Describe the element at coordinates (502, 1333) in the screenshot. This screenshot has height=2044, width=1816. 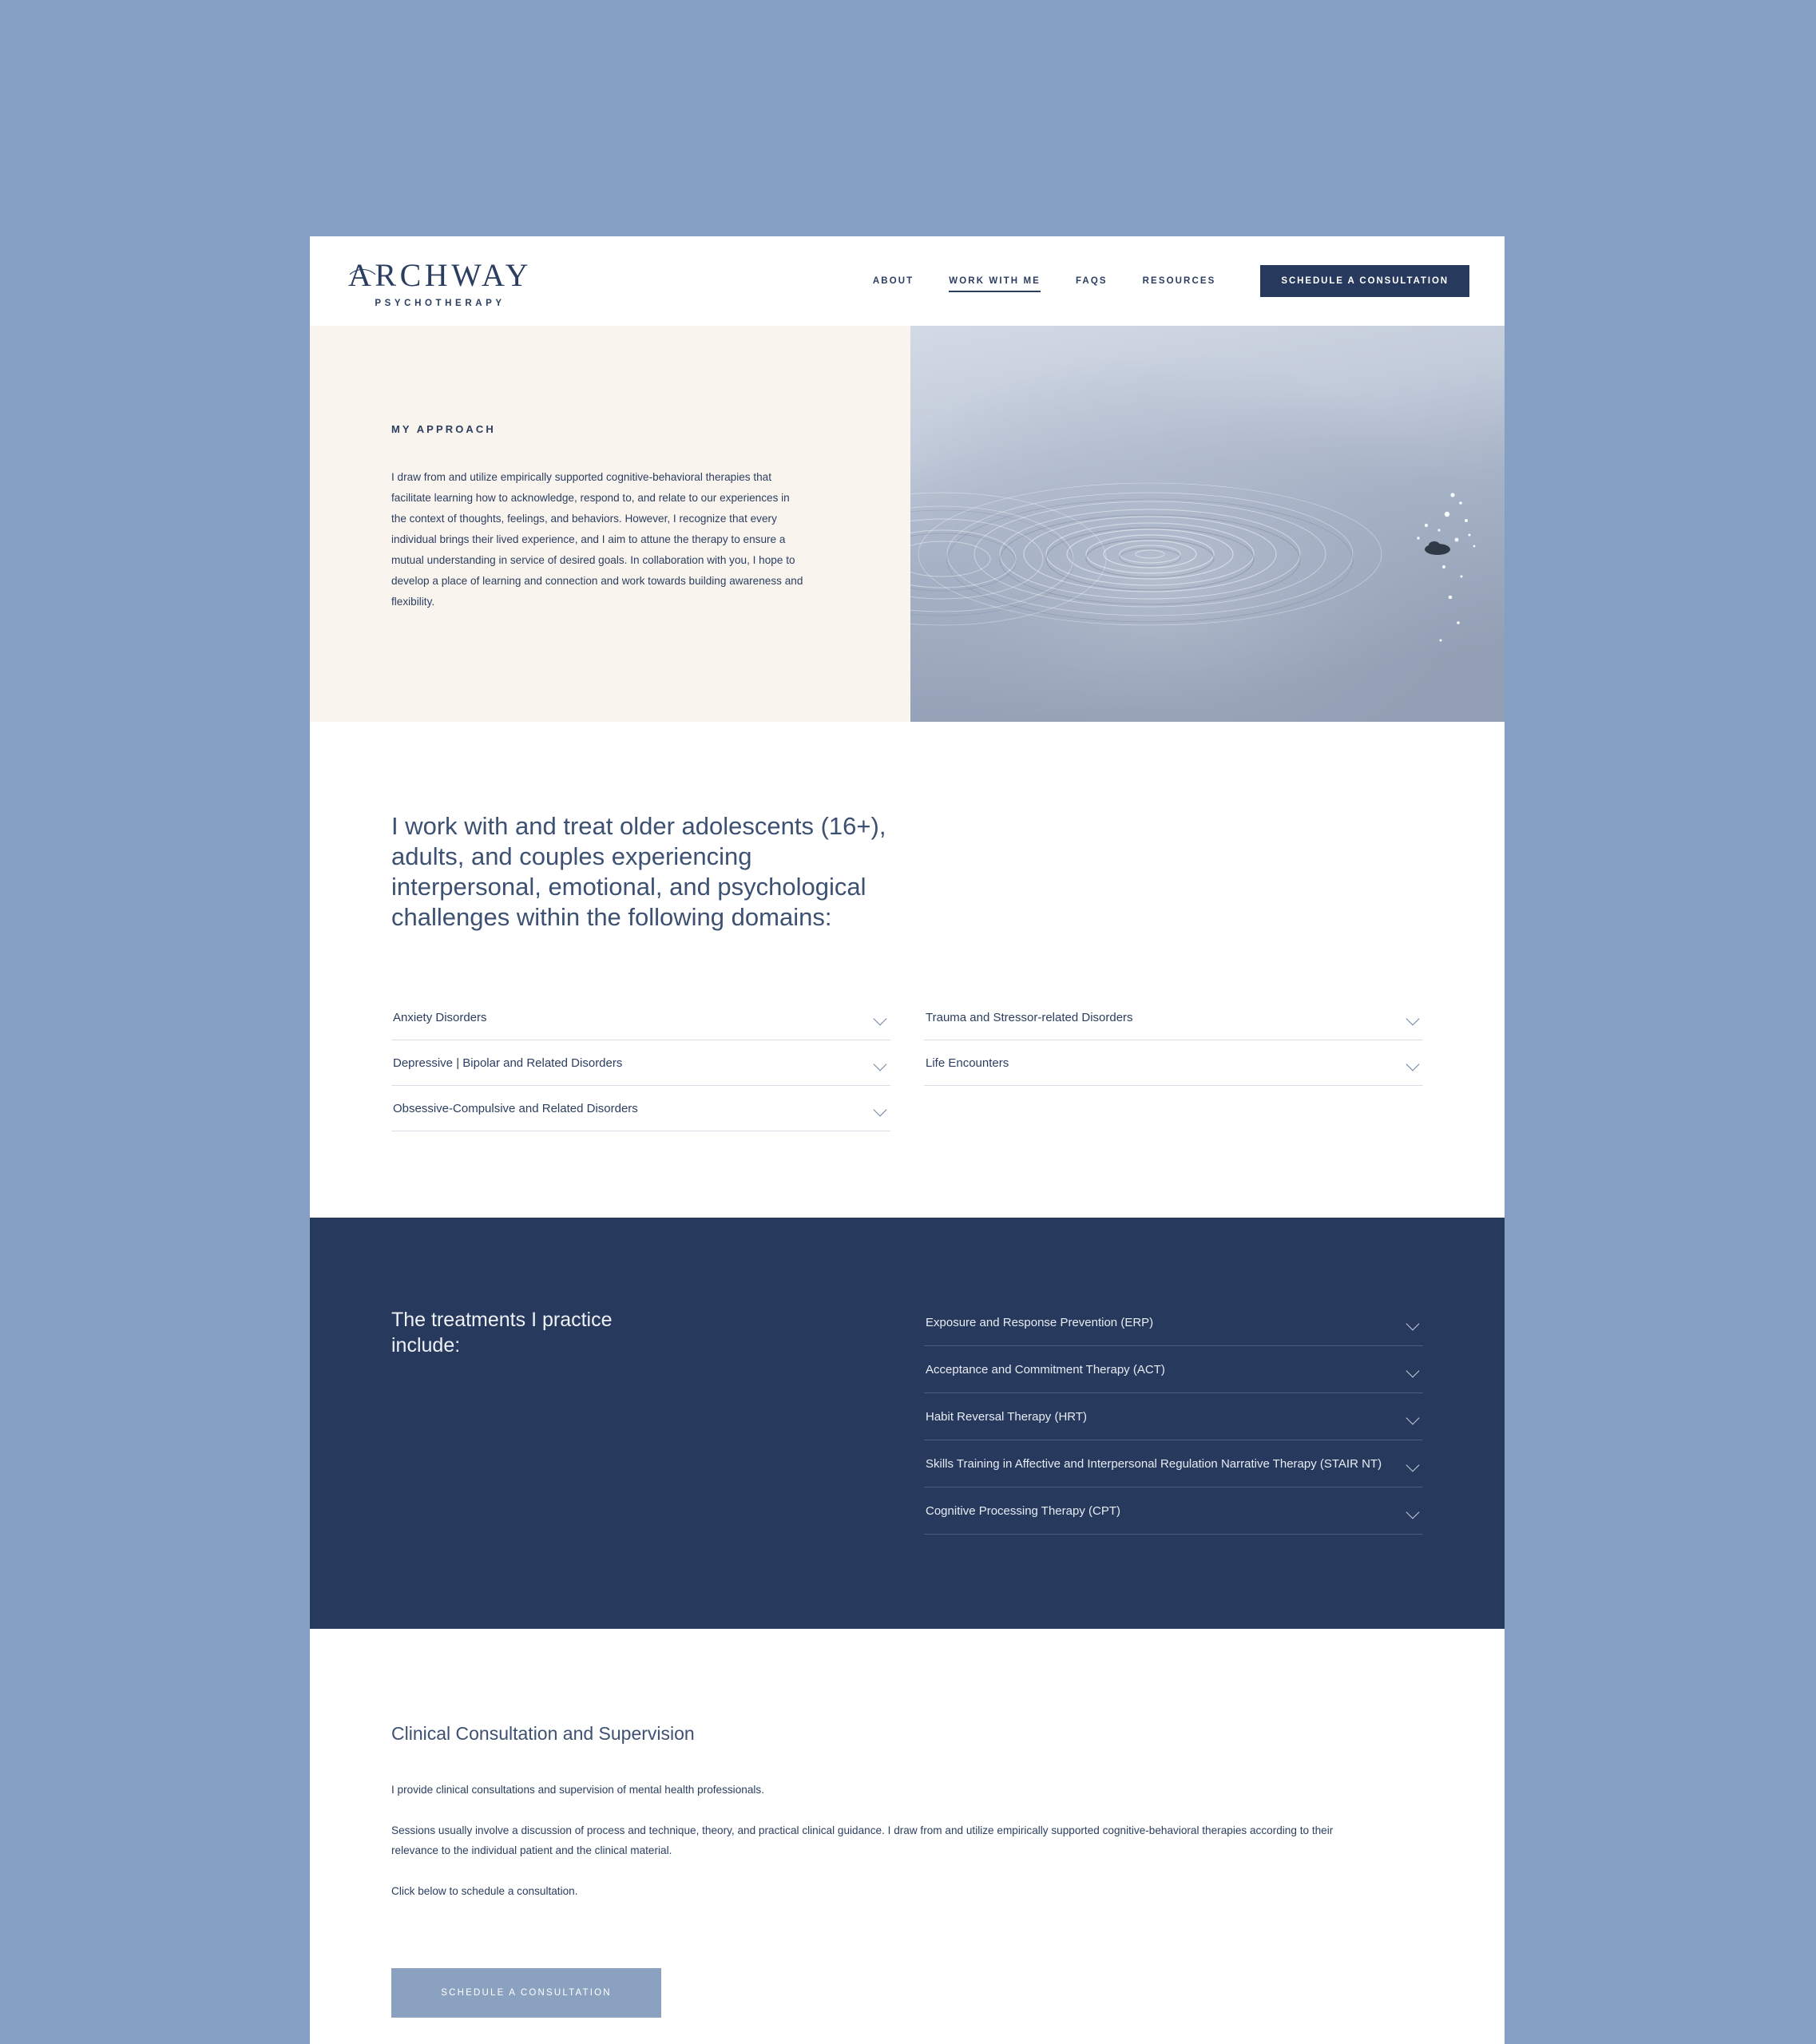
I see `treatments-heading: The treatments I practice include:` at that location.